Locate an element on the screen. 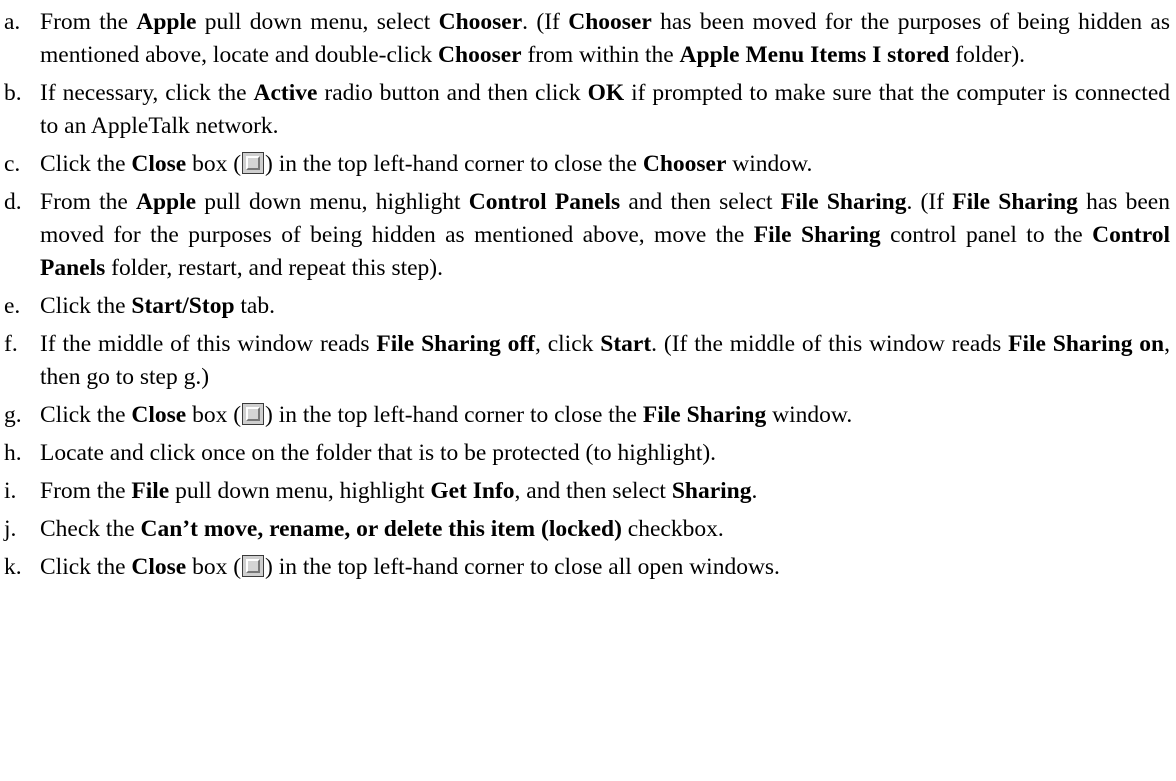  bold-term: File is located at coordinates (150, 491).